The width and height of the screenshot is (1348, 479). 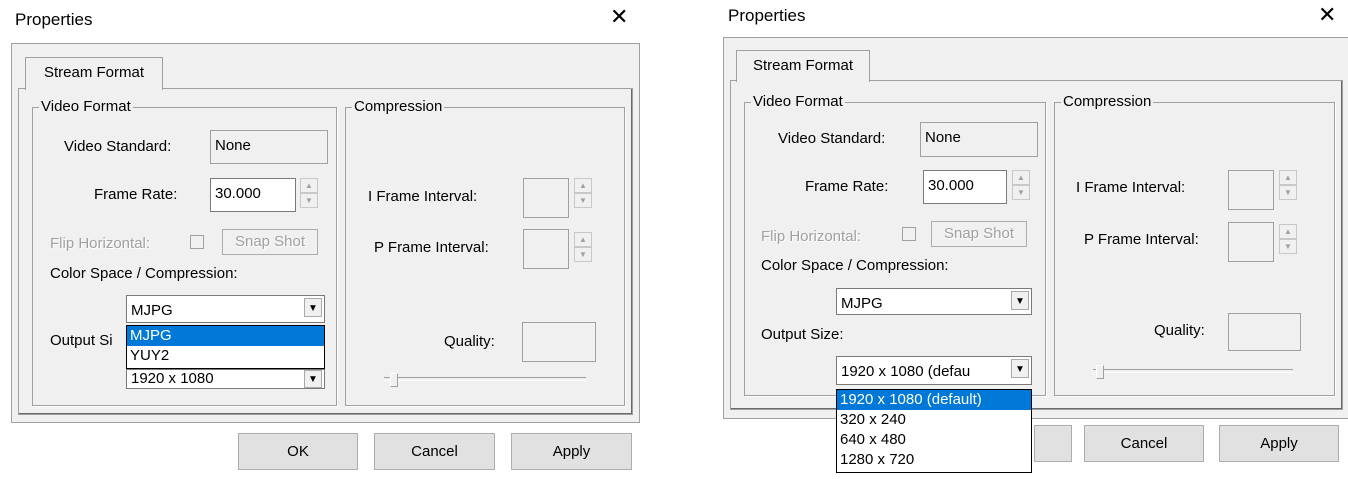 I want to click on output-size-value: 1920 x 1080 (defau, so click(x=906, y=371).